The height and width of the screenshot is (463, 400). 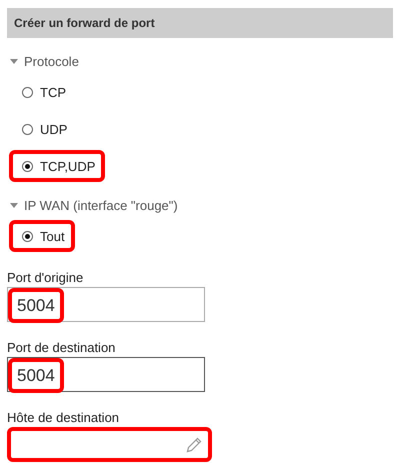 I want to click on field-label: Hôte de destination, so click(x=63, y=417).